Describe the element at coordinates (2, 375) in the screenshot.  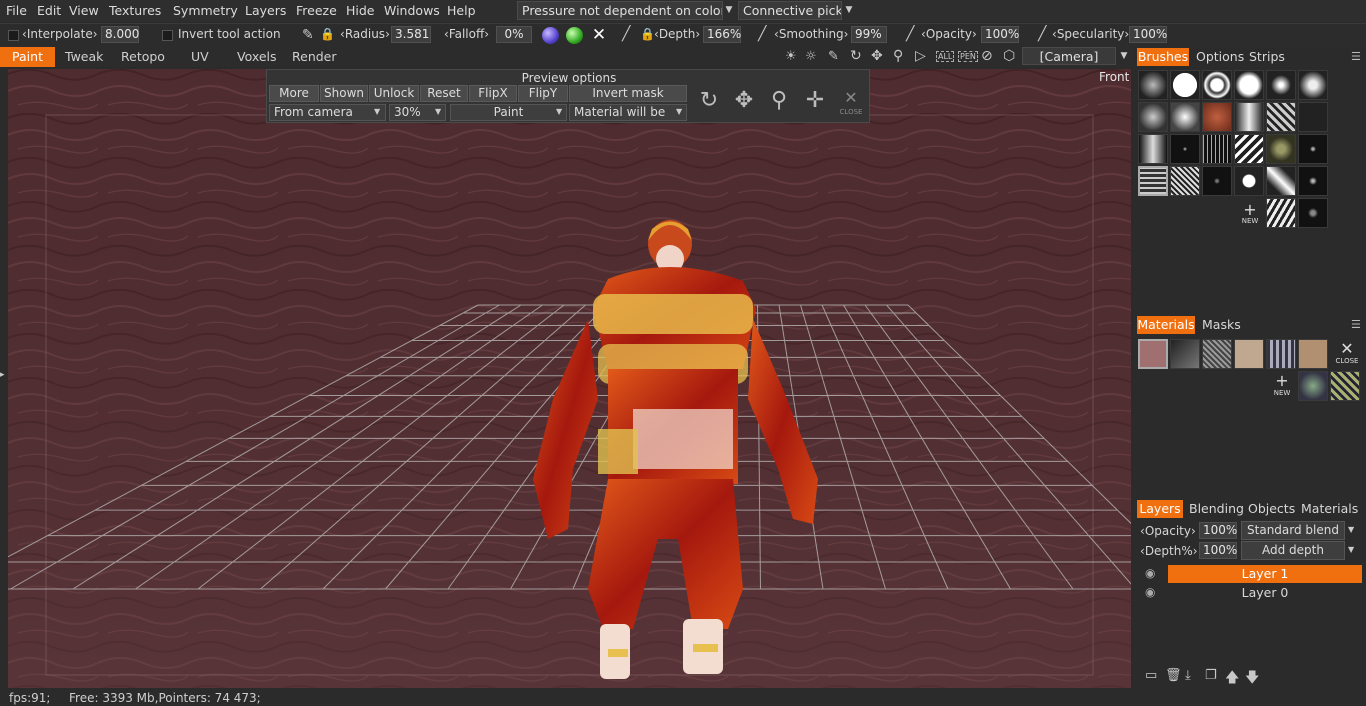
I see `left-panel-toggle-icon: ▸` at that location.